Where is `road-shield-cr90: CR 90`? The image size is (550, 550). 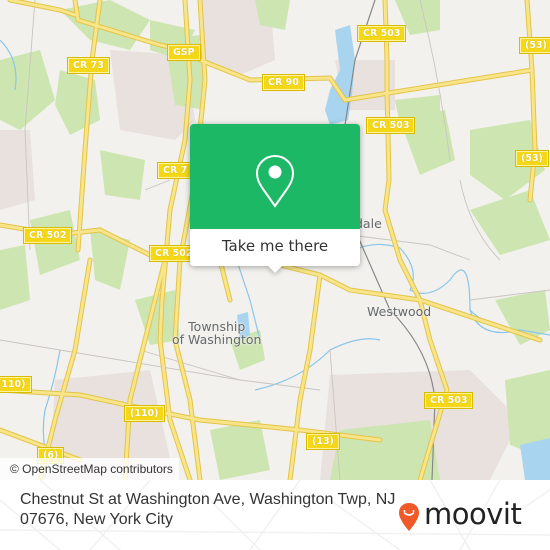
road-shield-cr90: CR 90 is located at coordinates (283, 82).